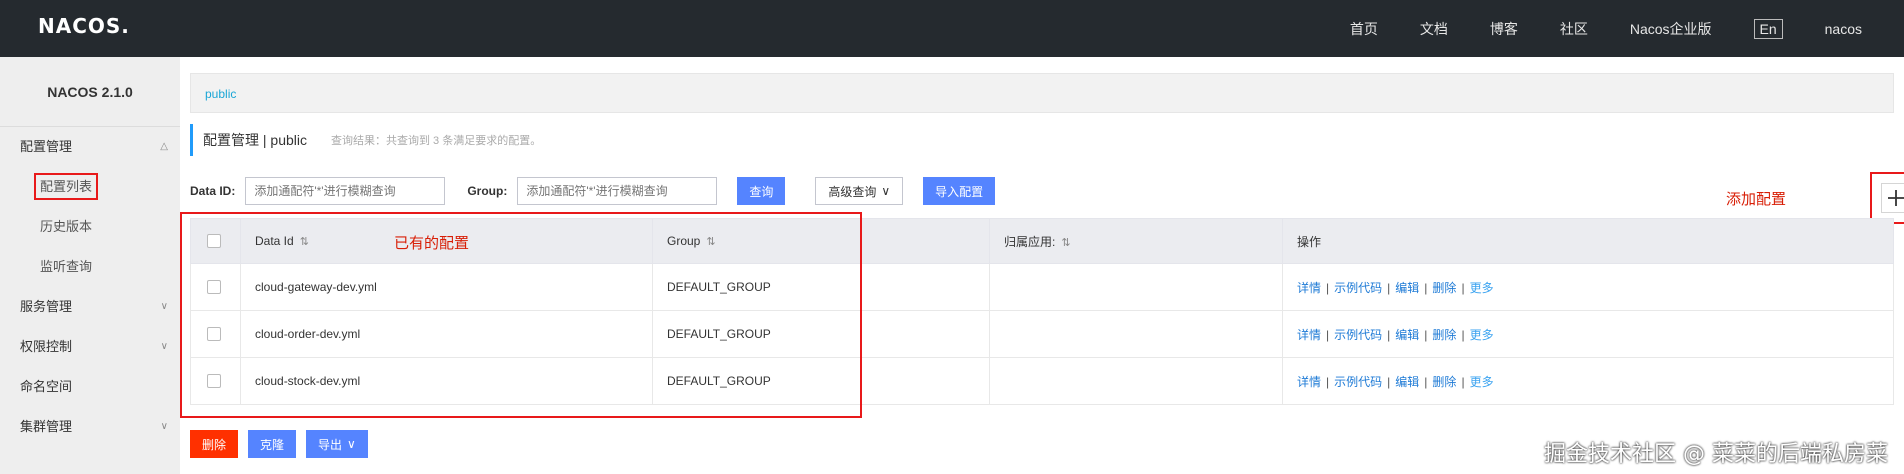 The width and height of the screenshot is (1904, 474). What do you see at coordinates (859, 191) in the screenshot?
I see `advanced-query-button: 高级查询 ∨` at bounding box center [859, 191].